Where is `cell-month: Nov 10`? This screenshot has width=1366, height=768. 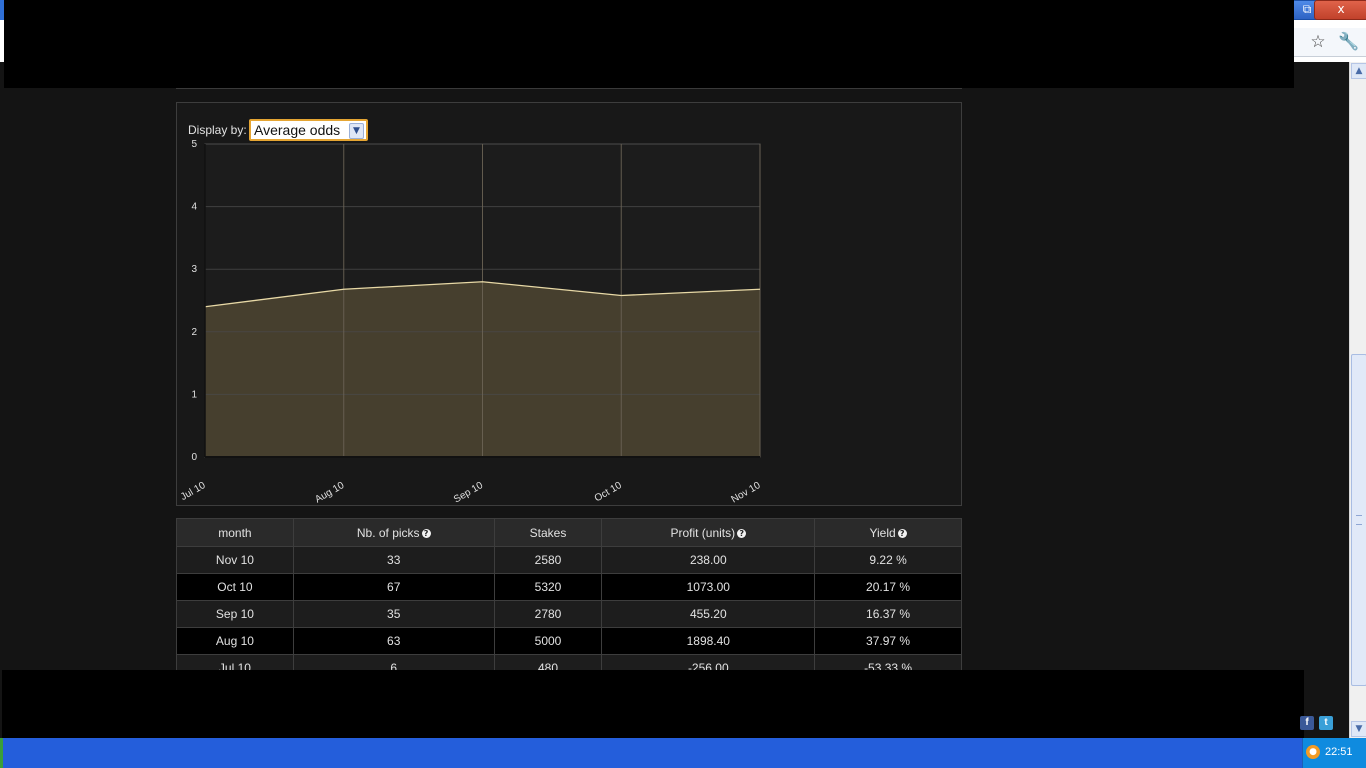
cell-month: Nov 10 is located at coordinates (235, 560).